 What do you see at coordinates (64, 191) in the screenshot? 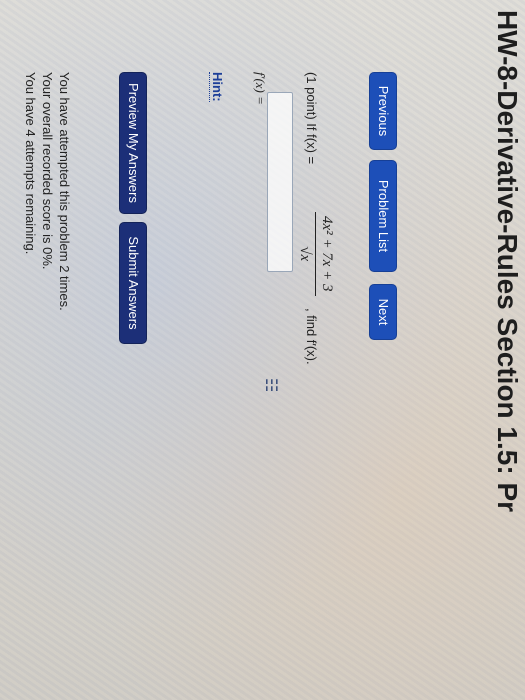
I see `attempts-text: You have attempted this problem 2 times.` at bounding box center [64, 191].